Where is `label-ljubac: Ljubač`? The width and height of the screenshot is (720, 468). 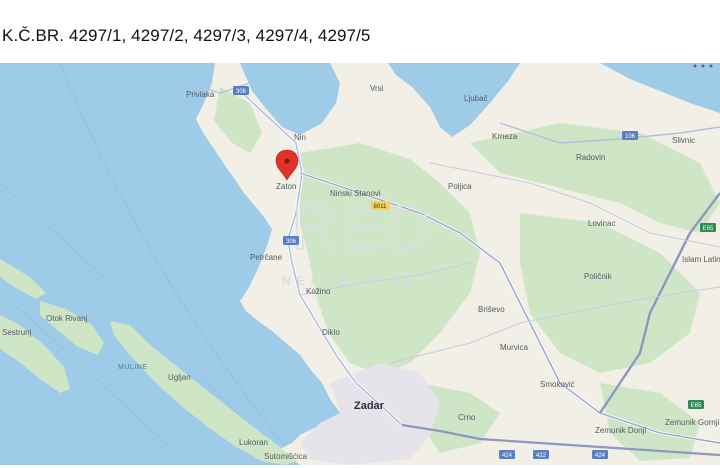
label-ljubac: Ljubač is located at coordinates (476, 98).